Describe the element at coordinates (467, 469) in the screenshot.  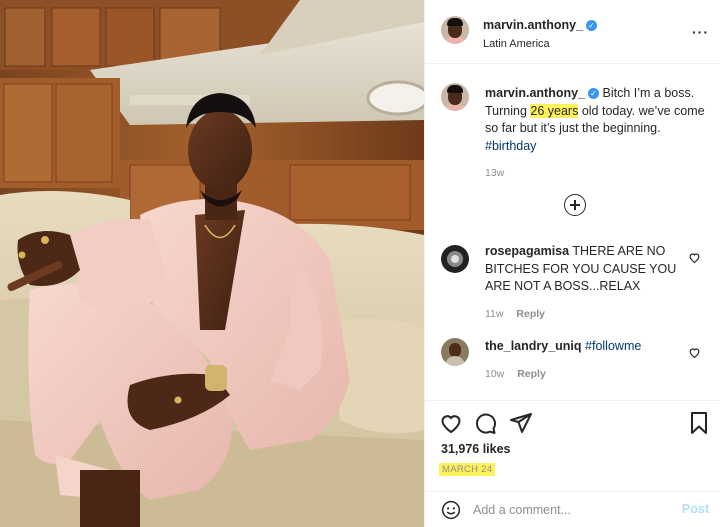
I see `post-date: MARCH 24` at that location.